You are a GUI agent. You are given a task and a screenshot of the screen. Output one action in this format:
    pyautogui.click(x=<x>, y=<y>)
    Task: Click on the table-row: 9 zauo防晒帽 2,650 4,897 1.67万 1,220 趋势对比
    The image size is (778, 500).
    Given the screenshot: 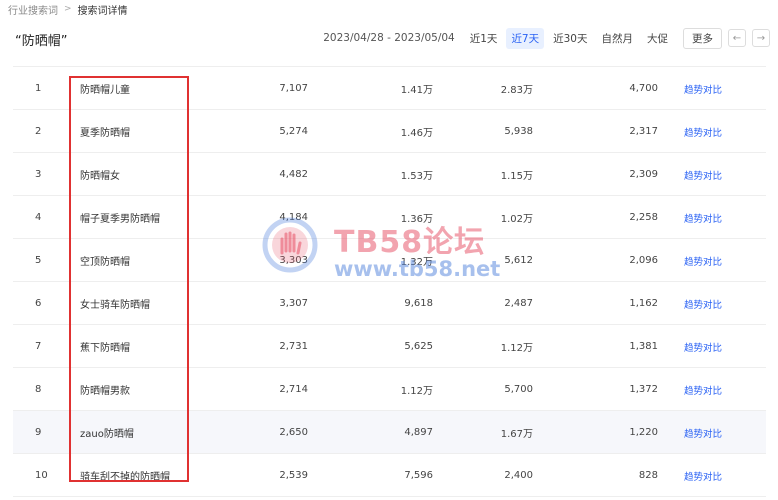 What is the action you would take?
    pyautogui.click(x=389, y=432)
    